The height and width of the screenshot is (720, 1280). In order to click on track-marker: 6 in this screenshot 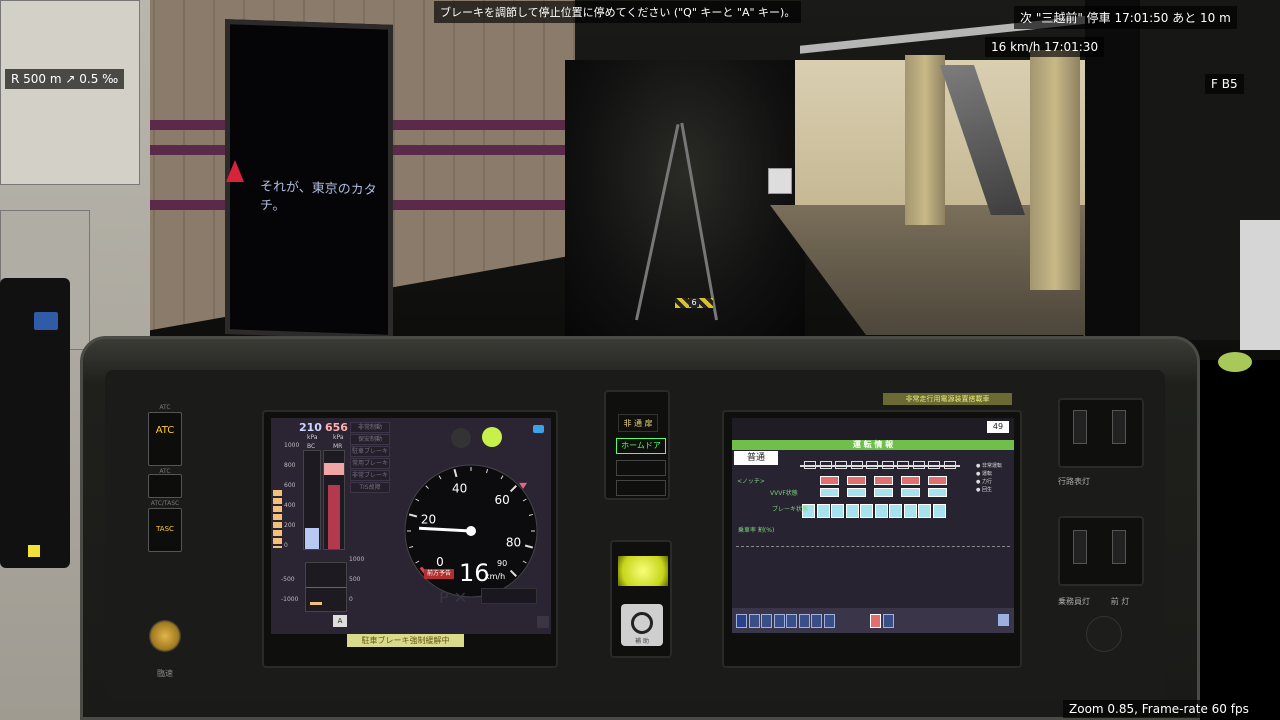, I will do `click(694, 303)`.